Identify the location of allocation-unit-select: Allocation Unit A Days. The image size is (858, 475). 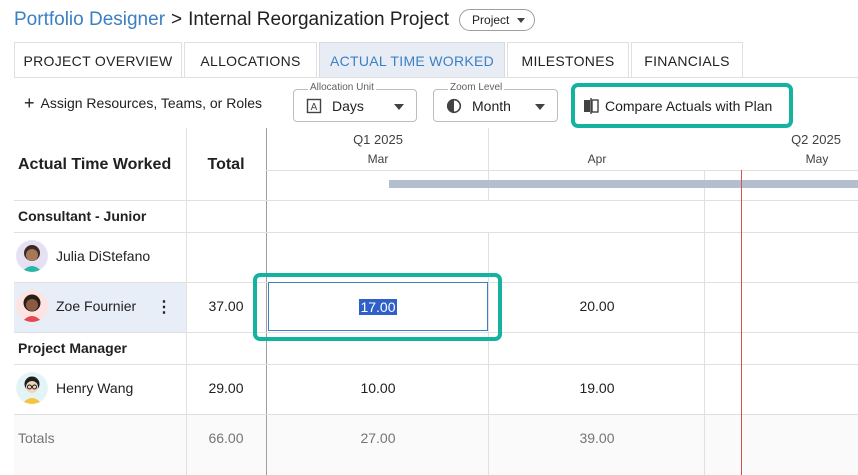
(355, 102).